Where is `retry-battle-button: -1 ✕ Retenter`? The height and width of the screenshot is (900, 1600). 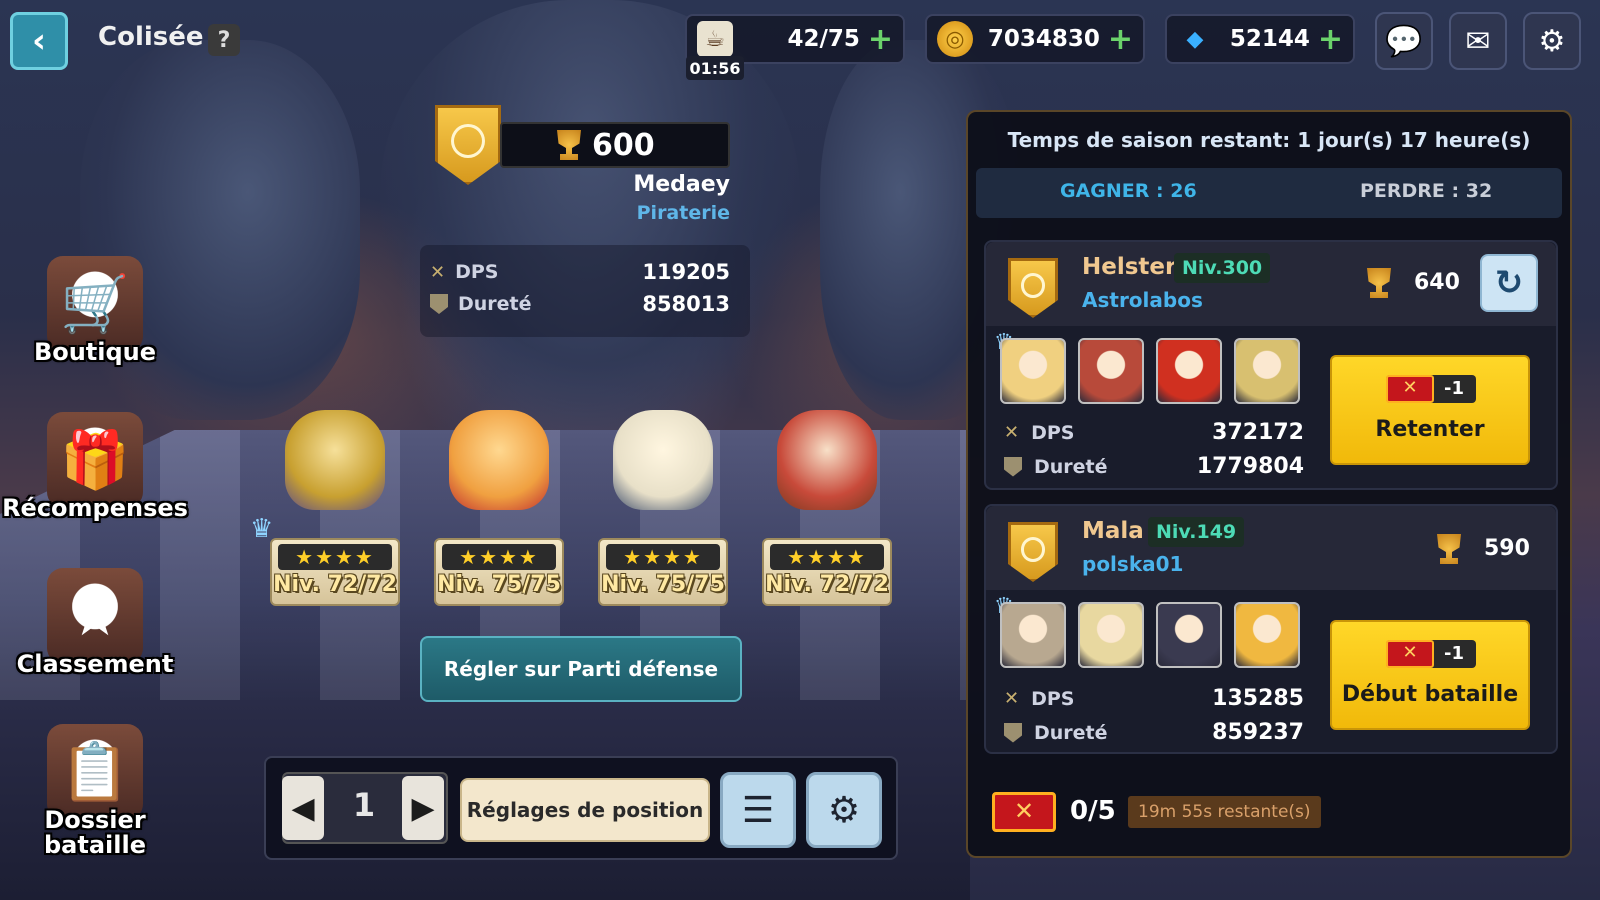
retry-battle-button: -1 ✕ Retenter is located at coordinates (1430, 410).